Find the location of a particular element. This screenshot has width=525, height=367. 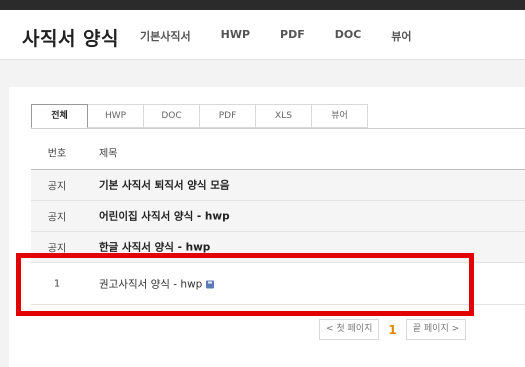

main-nav: 기본사직서 HWP PDF DOC 뷰어 is located at coordinates (291, 36).